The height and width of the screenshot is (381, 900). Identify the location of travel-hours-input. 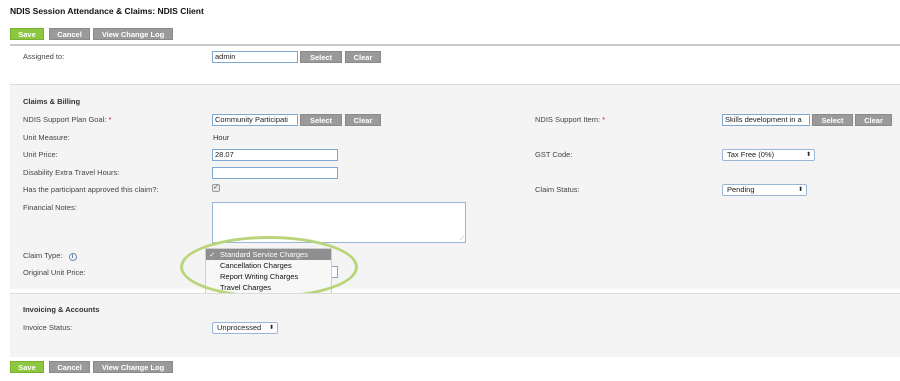
(275, 173).